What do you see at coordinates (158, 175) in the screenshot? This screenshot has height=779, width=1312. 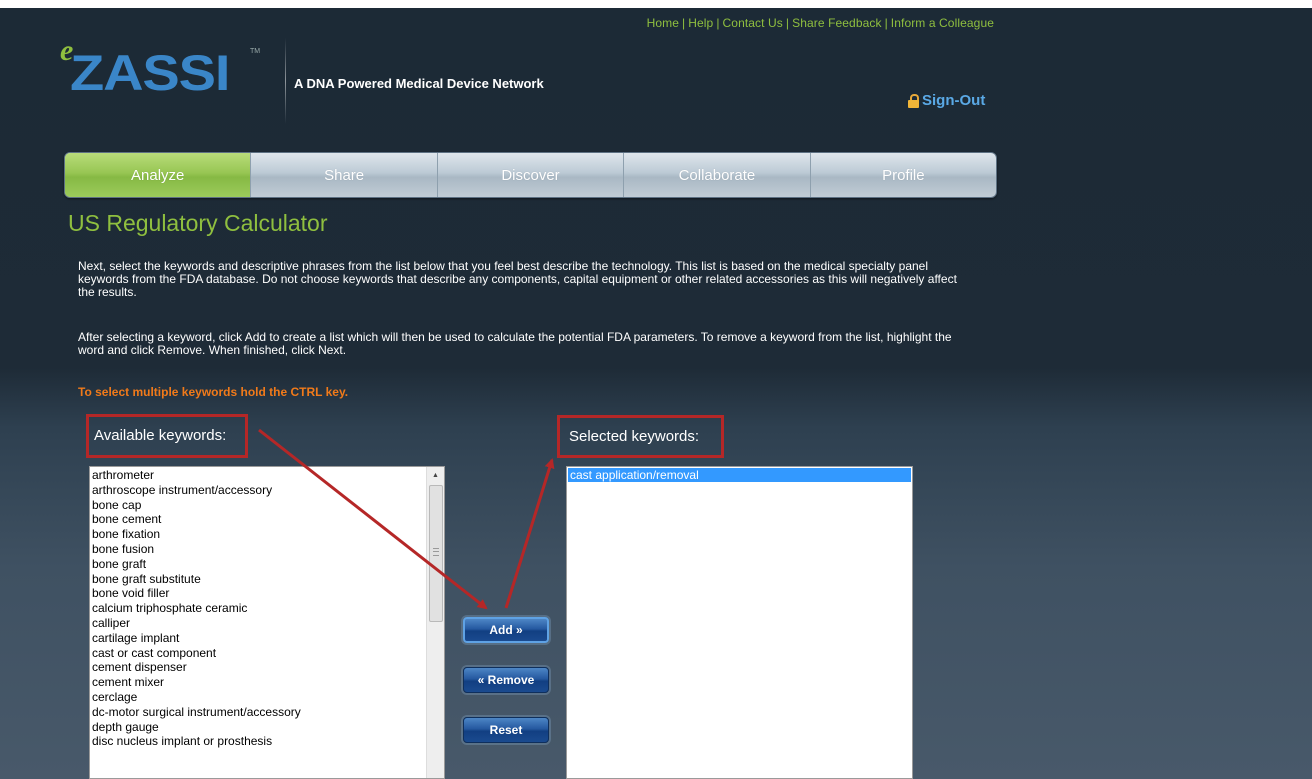 I see `tab-analyze: Analyze` at bounding box center [158, 175].